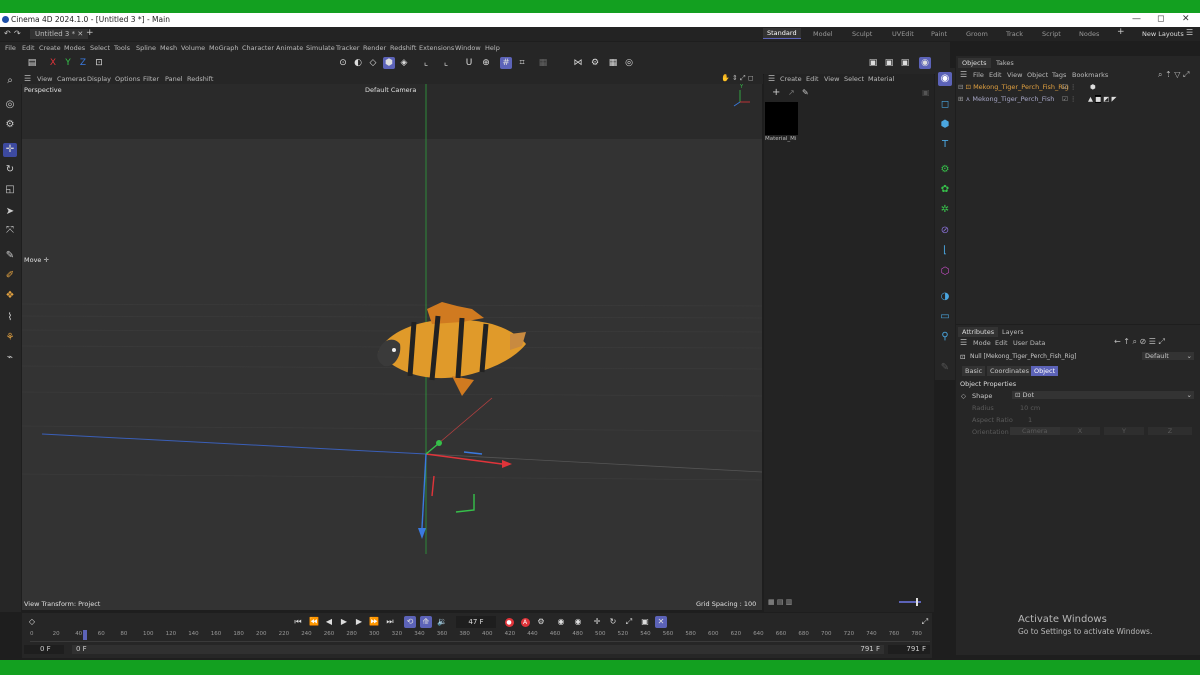  What do you see at coordinates (737, 78) in the screenshot?
I see `viewport-nav-icons: ✋ ⇕ ⤢ ◻` at bounding box center [737, 78].